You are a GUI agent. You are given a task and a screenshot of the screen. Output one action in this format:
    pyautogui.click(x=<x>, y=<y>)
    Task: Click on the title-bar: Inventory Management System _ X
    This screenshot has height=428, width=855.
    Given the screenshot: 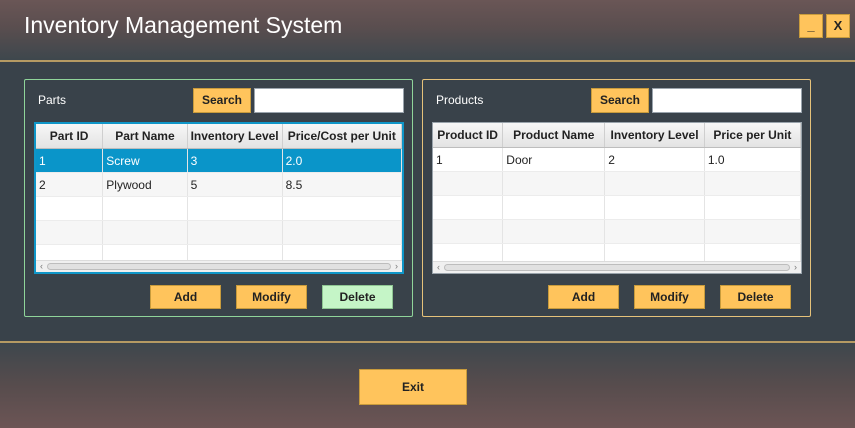 What is the action you would take?
    pyautogui.click(x=427, y=31)
    